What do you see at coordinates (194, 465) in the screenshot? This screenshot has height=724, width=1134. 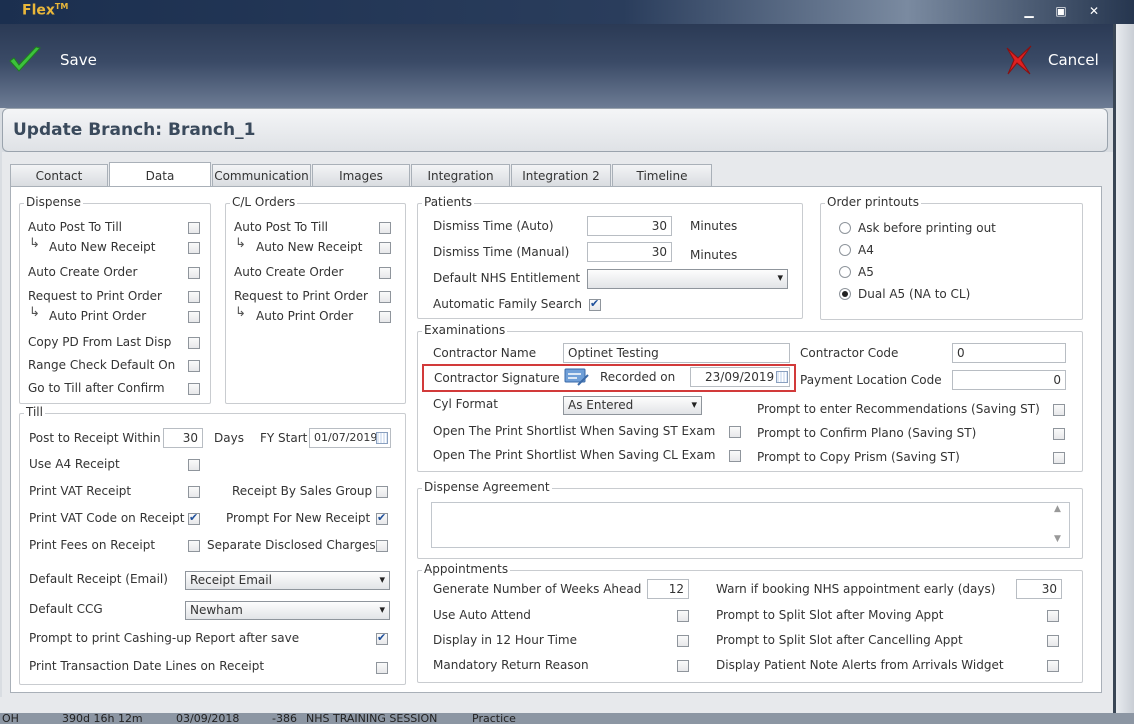 I see `use-a4-receipt-checkbox` at bounding box center [194, 465].